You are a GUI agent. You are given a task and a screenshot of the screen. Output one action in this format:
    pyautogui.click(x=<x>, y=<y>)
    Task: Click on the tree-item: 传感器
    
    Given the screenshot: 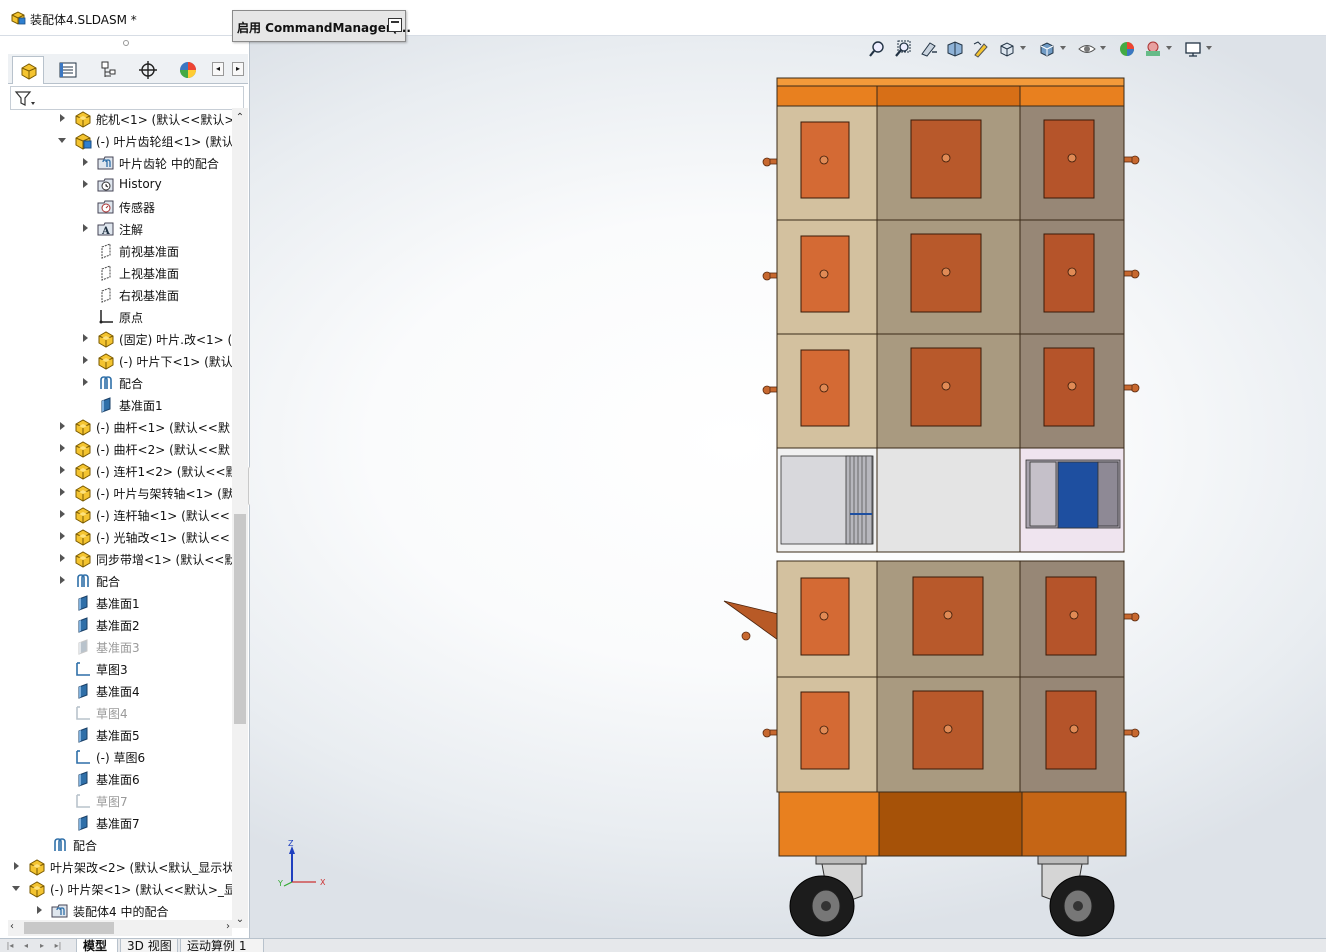 What is the action you would take?
    pyautogui.click(x=120, y=207)
    